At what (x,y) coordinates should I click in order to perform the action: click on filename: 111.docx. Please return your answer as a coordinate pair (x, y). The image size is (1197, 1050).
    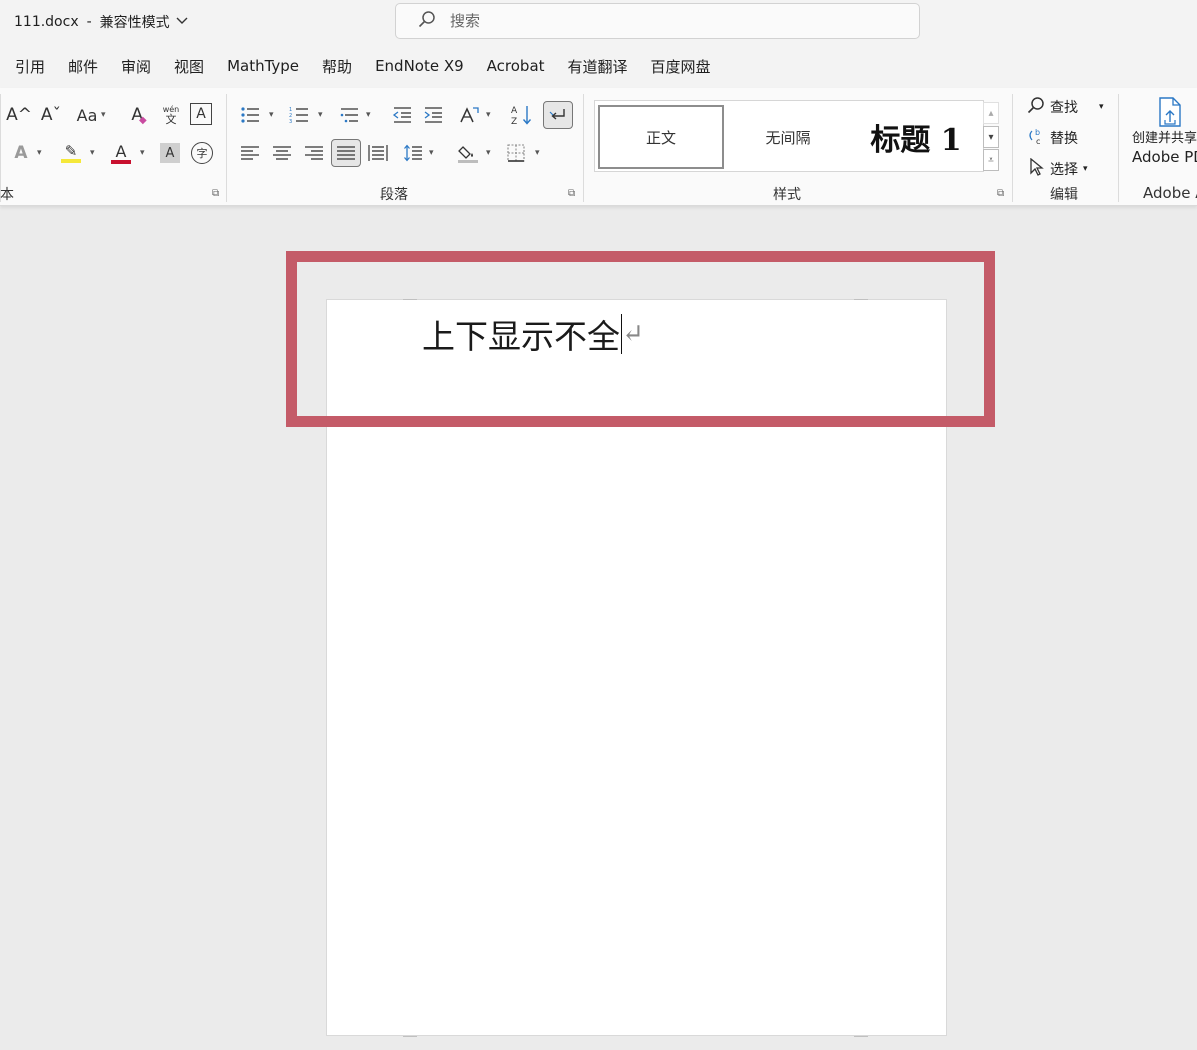
    Looking at the image, I should click on (46, 22).